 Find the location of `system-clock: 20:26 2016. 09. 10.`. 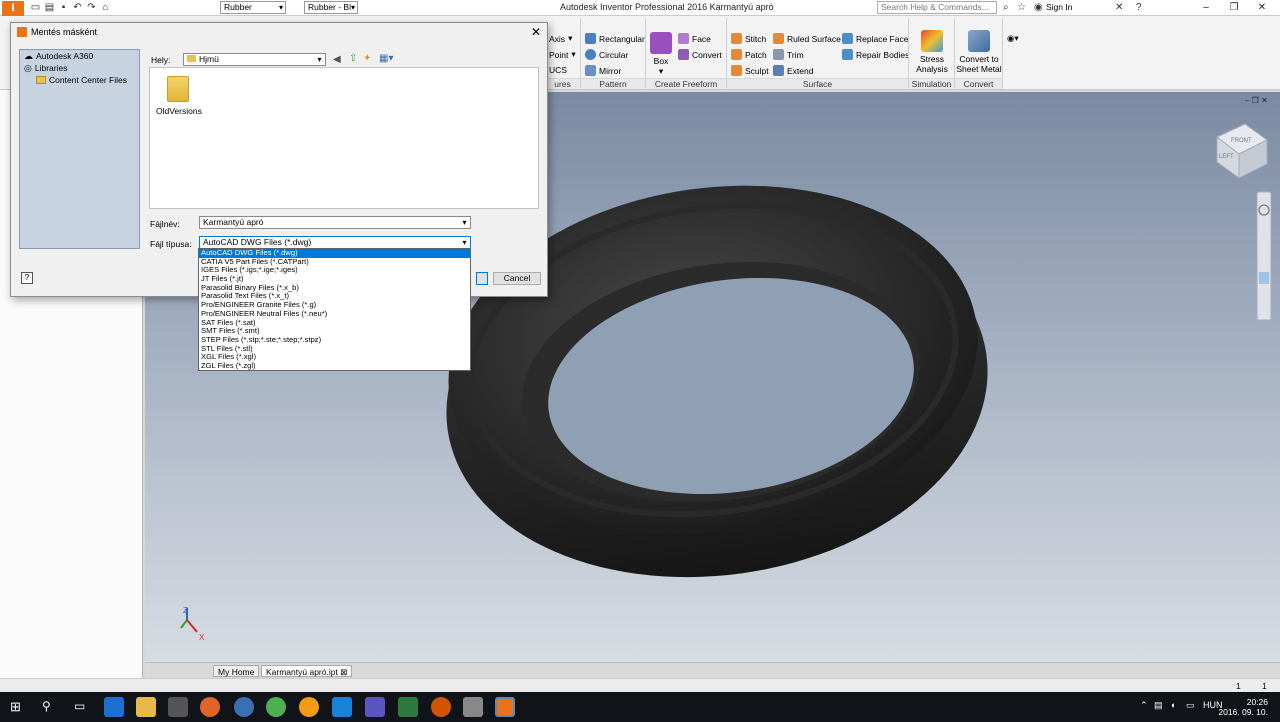

system-clock: 20:26 2016. 09. 10. is located at coordinates (1243, 707).